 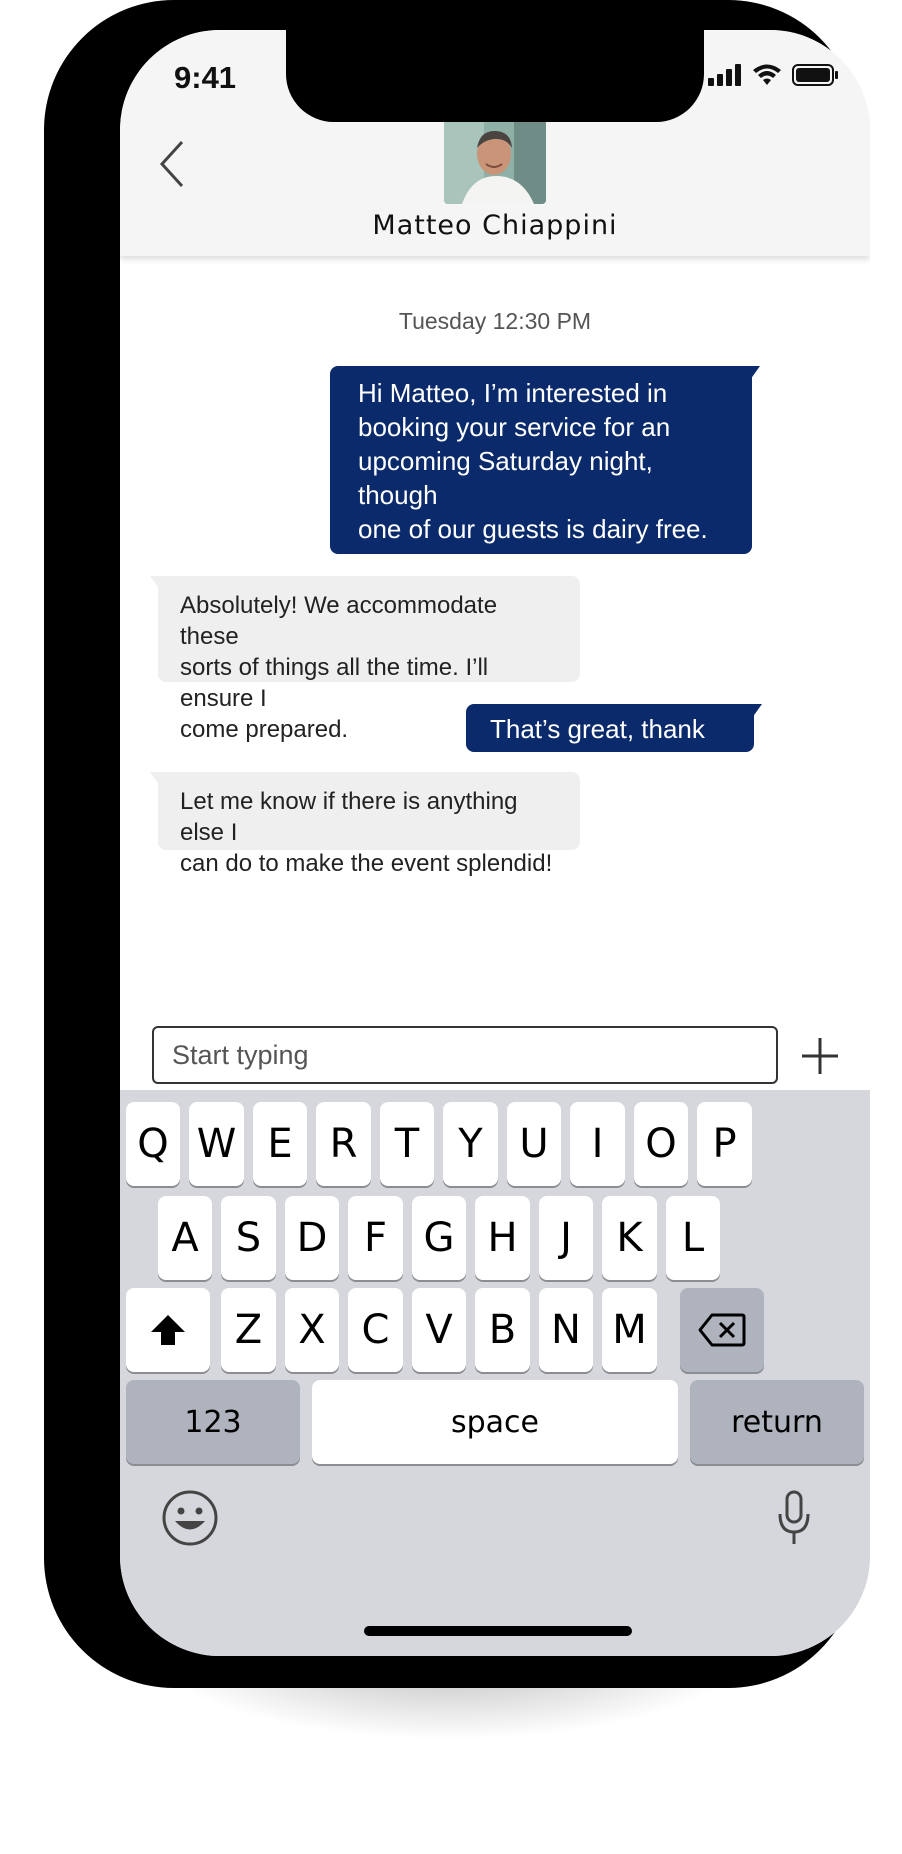 I want to click on message-line: That’s great, thank you!, so click(x=597, y=746).